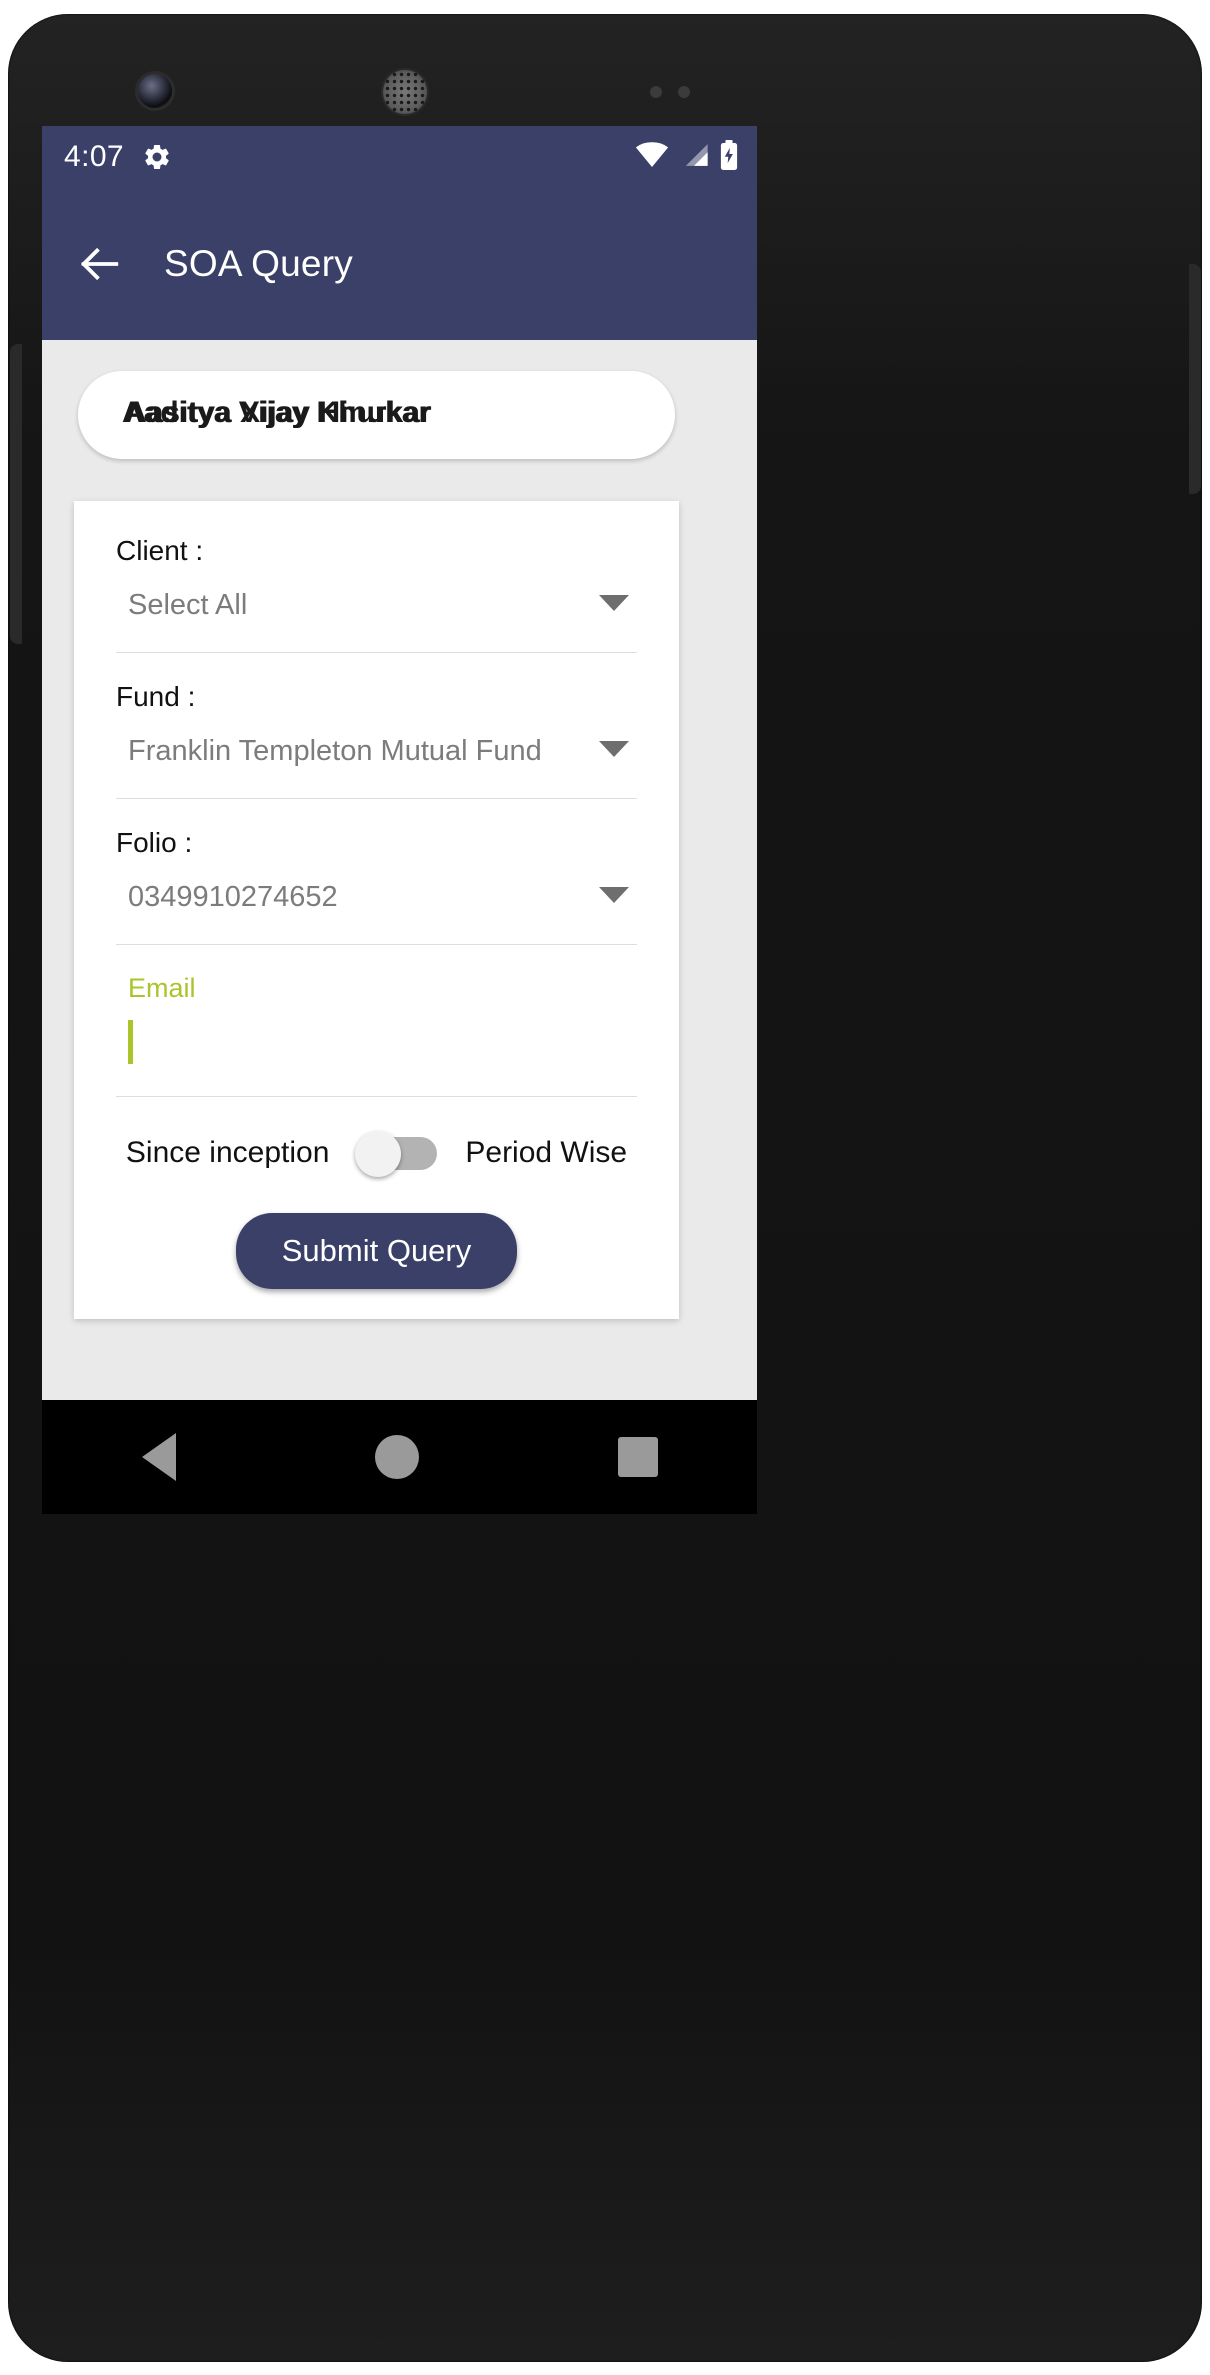  I want to click on client-dropdown: Select All, so click(376, 621).